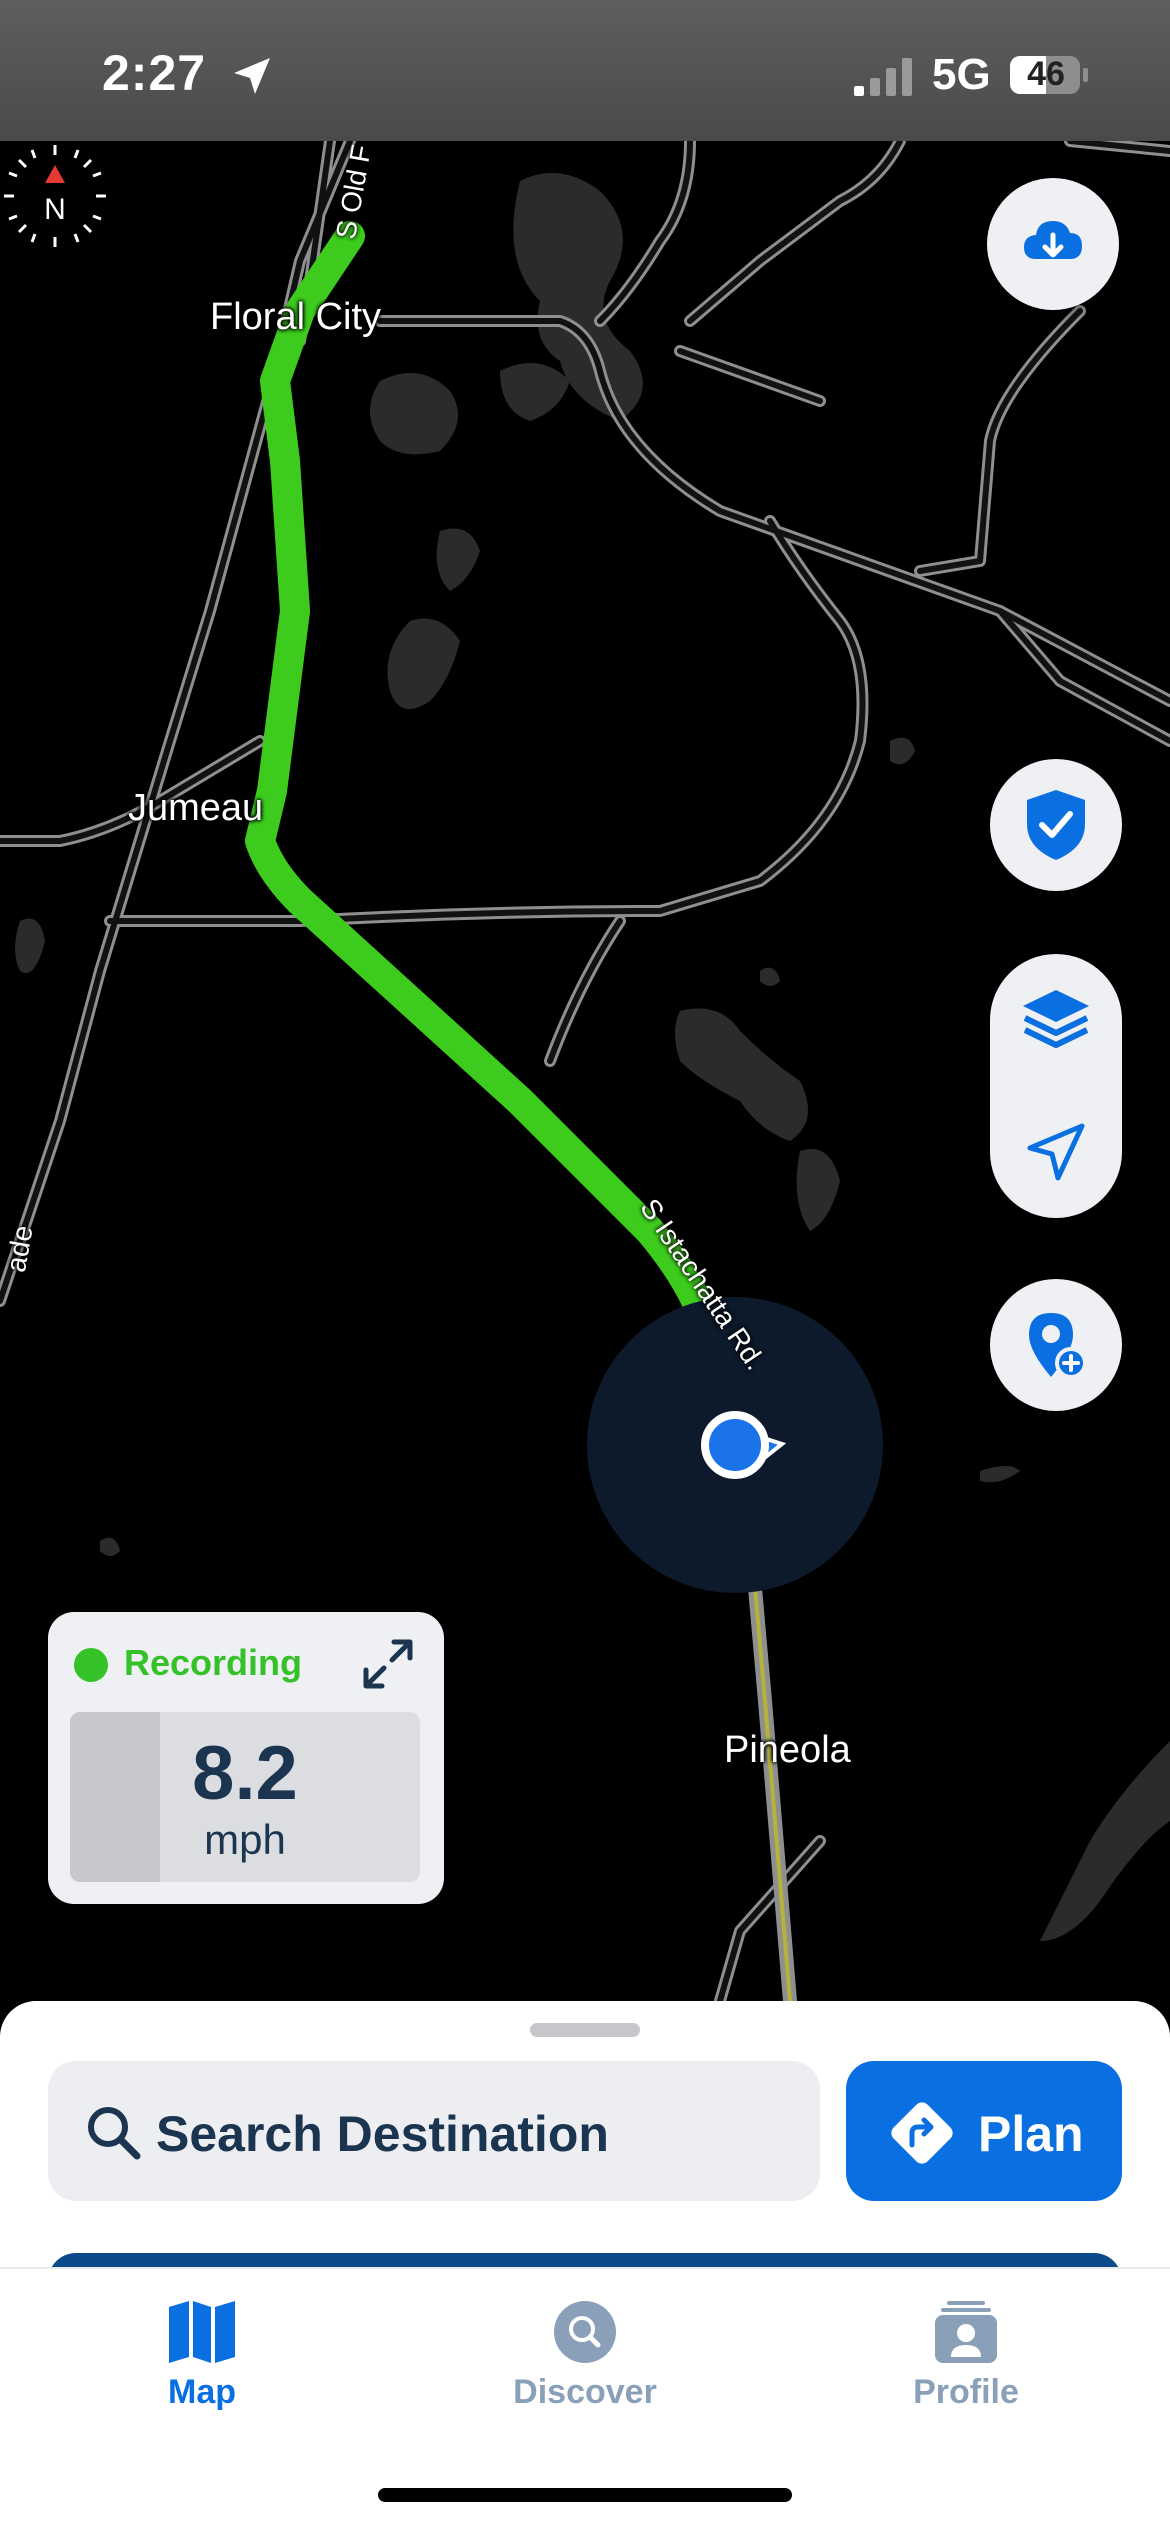 This screenshot has height=2532, width=1170. What do you see at coordinates (252, 76) in the screenshot?
I see `location-arrow-icon` at bounding box center [252, 76].